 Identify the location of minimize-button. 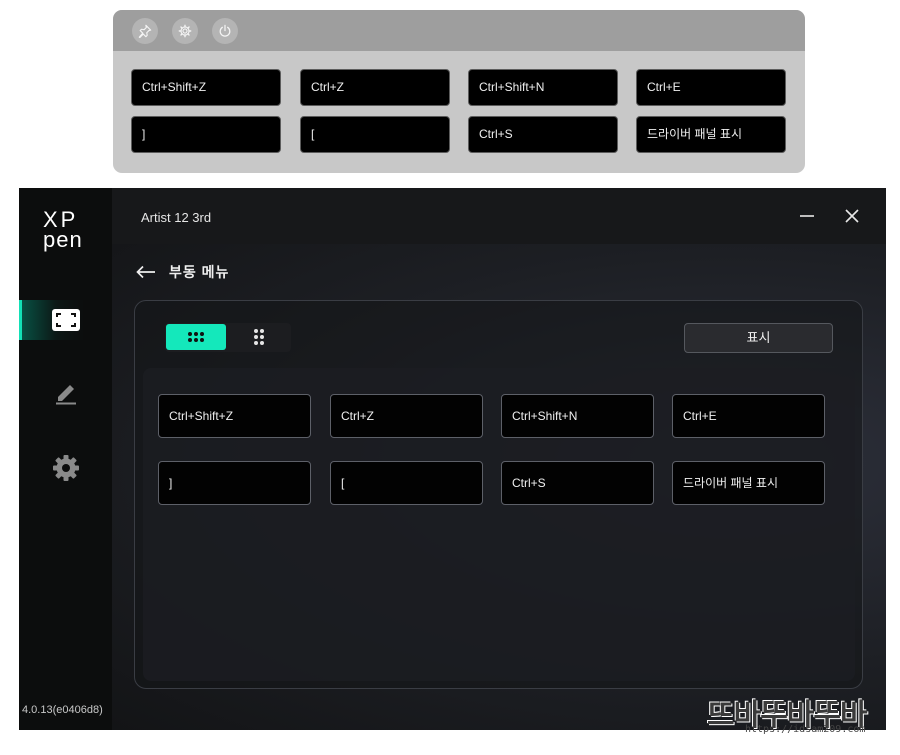
(807, 216).